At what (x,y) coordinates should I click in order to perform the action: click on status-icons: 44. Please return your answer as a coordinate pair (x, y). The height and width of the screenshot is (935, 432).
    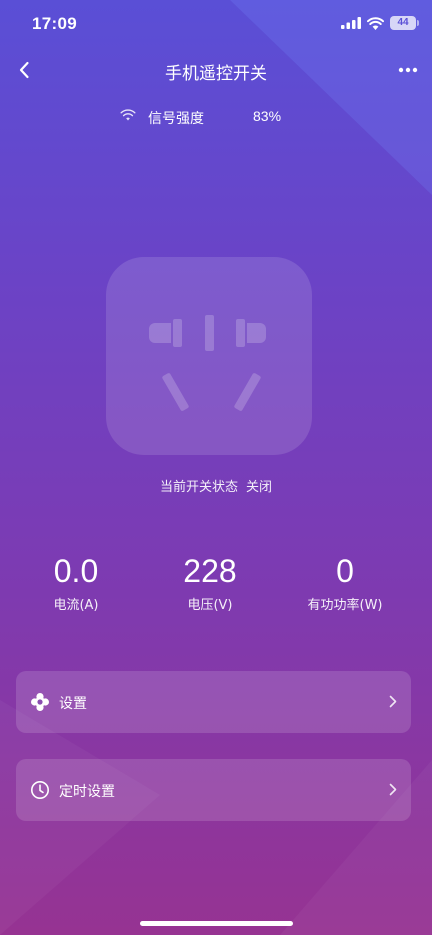
    Looking at the image, I should click on (380, 23).